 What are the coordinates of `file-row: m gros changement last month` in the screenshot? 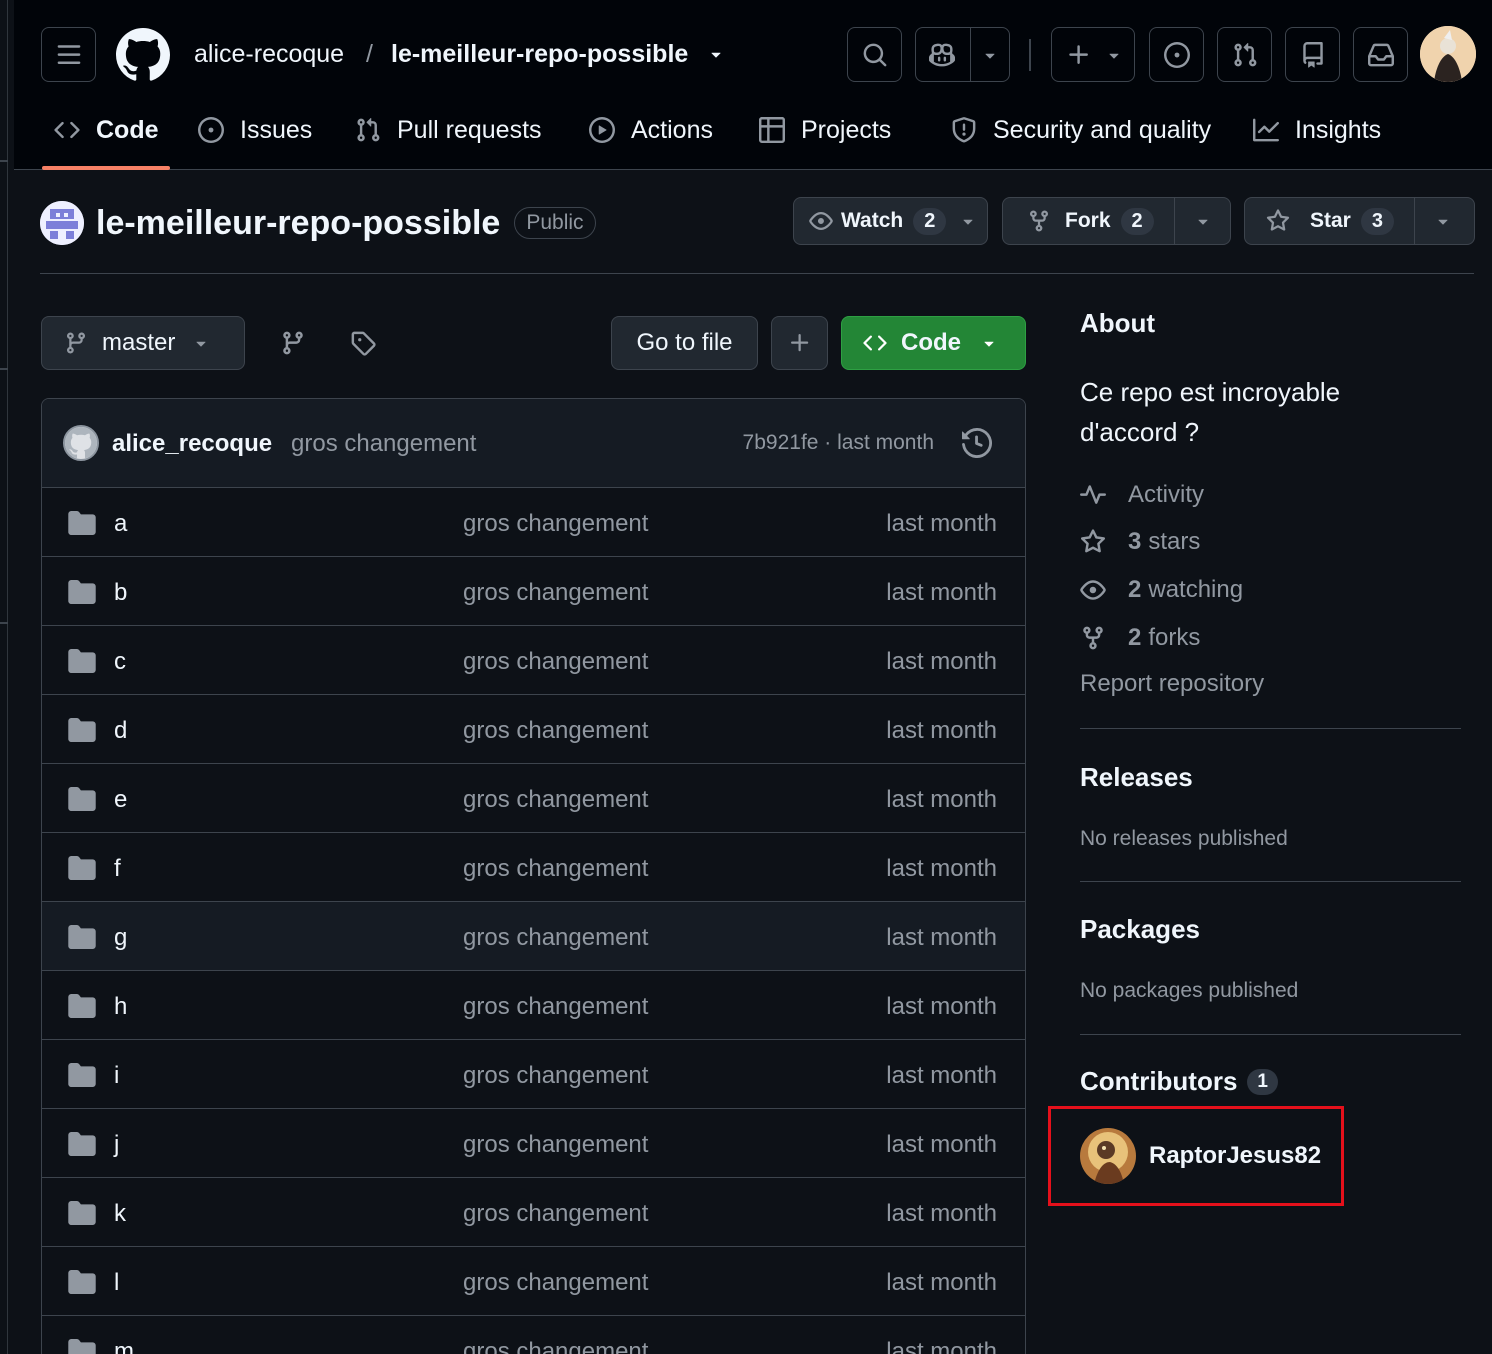 It's located at (533, 1335).